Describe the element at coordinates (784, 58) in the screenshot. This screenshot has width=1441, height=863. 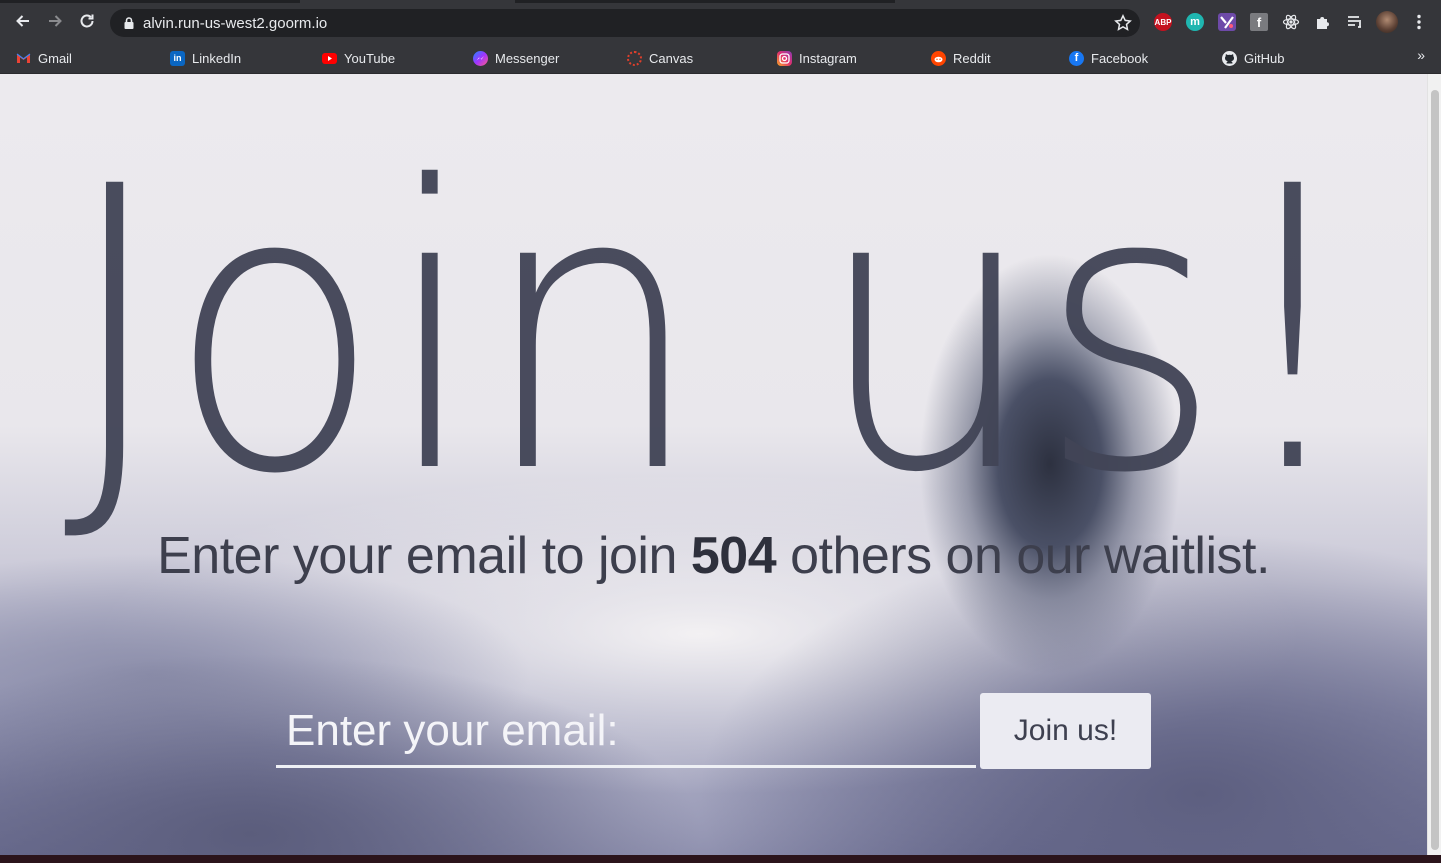
I see `instagram-icon` at that location.